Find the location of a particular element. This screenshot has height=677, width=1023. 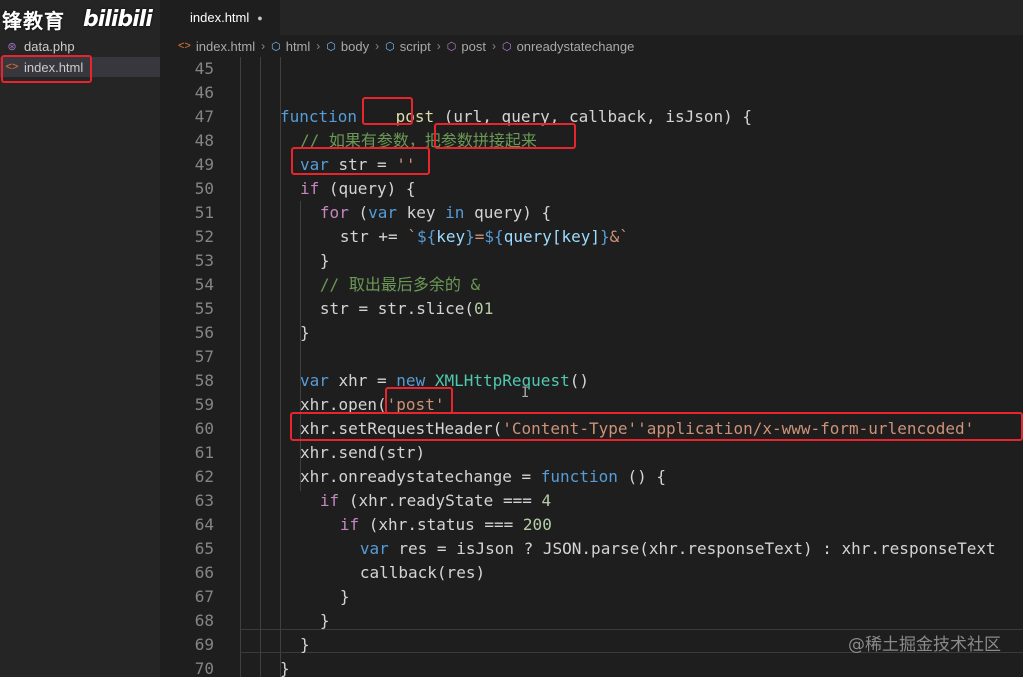

code-text: if (xhr.readyState === 4 is located at coordinates (435, 500).